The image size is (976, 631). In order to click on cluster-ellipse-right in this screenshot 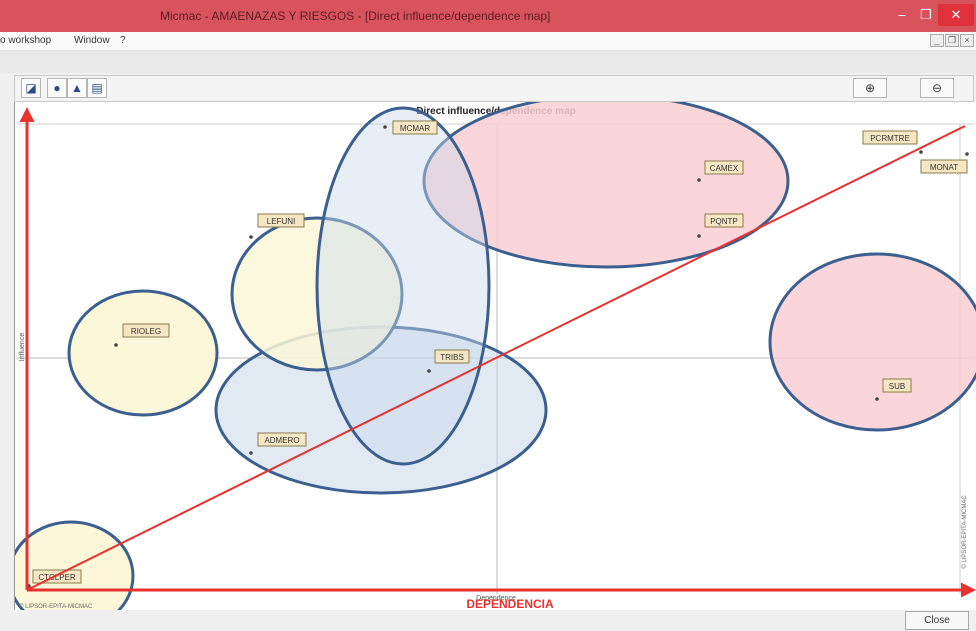, I will do `click(872, 342)`.